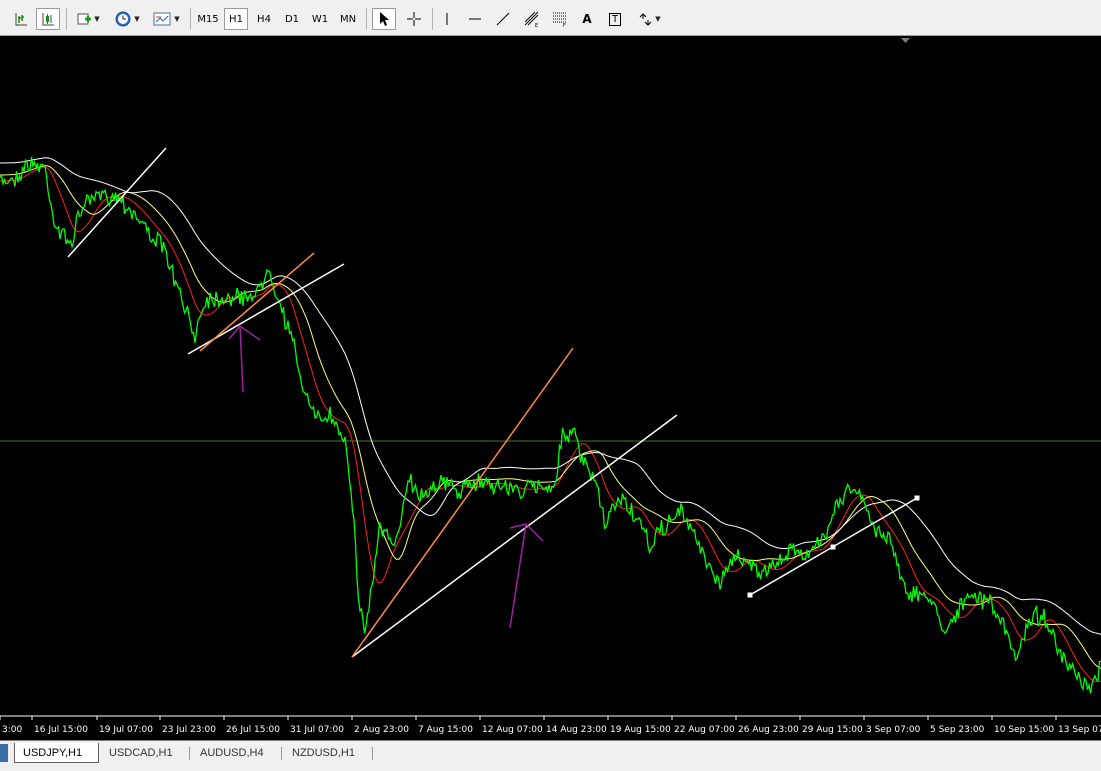 This screenshot has height=771, width=1101. I want to click on tab-usdcad: USDCAD,H1, so click(144, 753).